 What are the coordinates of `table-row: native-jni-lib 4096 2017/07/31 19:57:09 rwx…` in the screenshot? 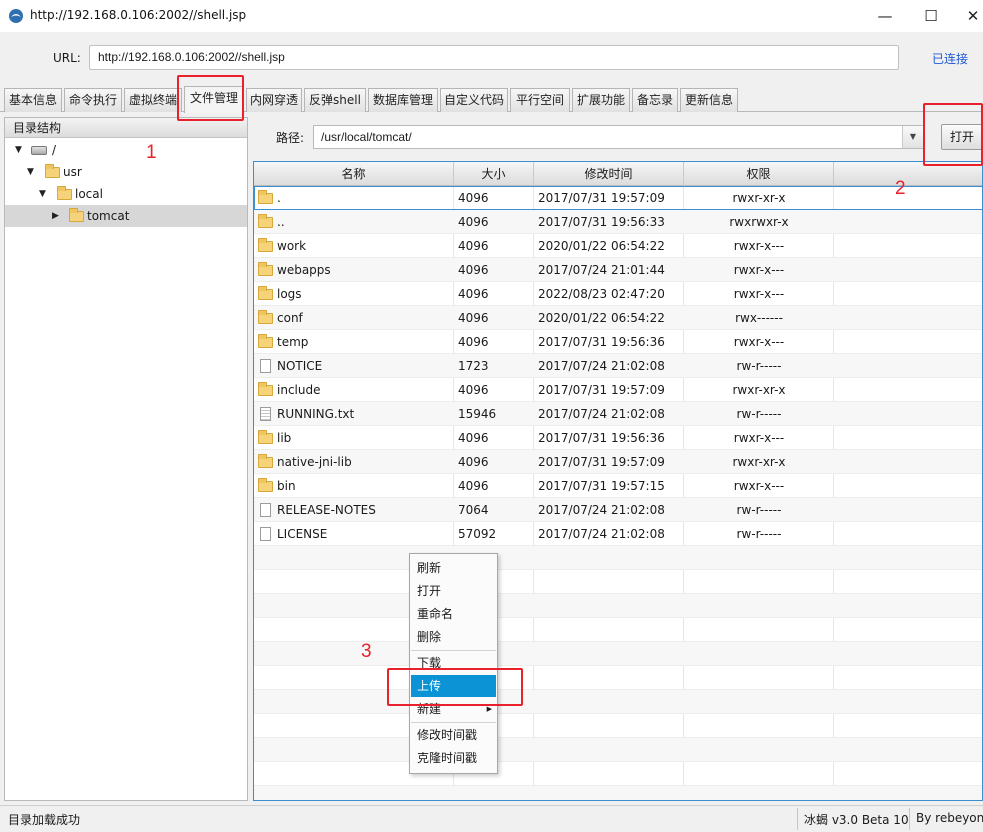 It's located at (618, 462).